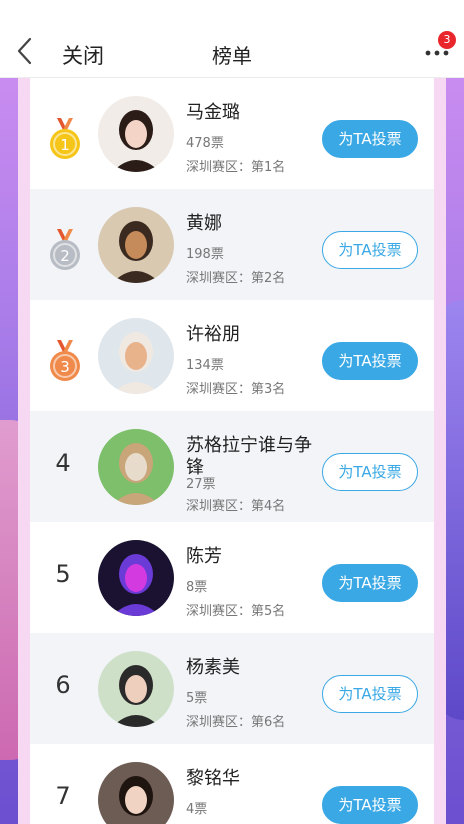 This screenshot has height=824, width=464. I want to click on vote-count: 4票, so click(197, 809).